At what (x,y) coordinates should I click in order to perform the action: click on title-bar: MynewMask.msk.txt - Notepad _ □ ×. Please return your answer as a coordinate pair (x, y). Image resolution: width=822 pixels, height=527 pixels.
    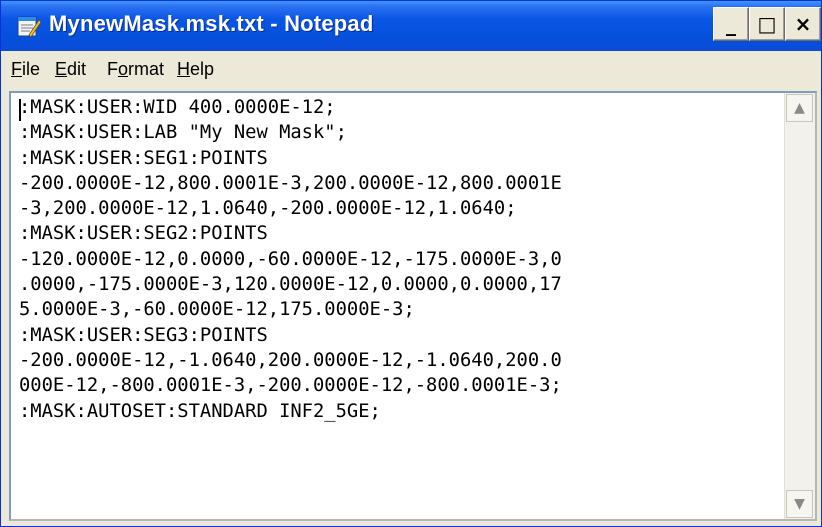
    Looking at the image, I should click on (411, 26).